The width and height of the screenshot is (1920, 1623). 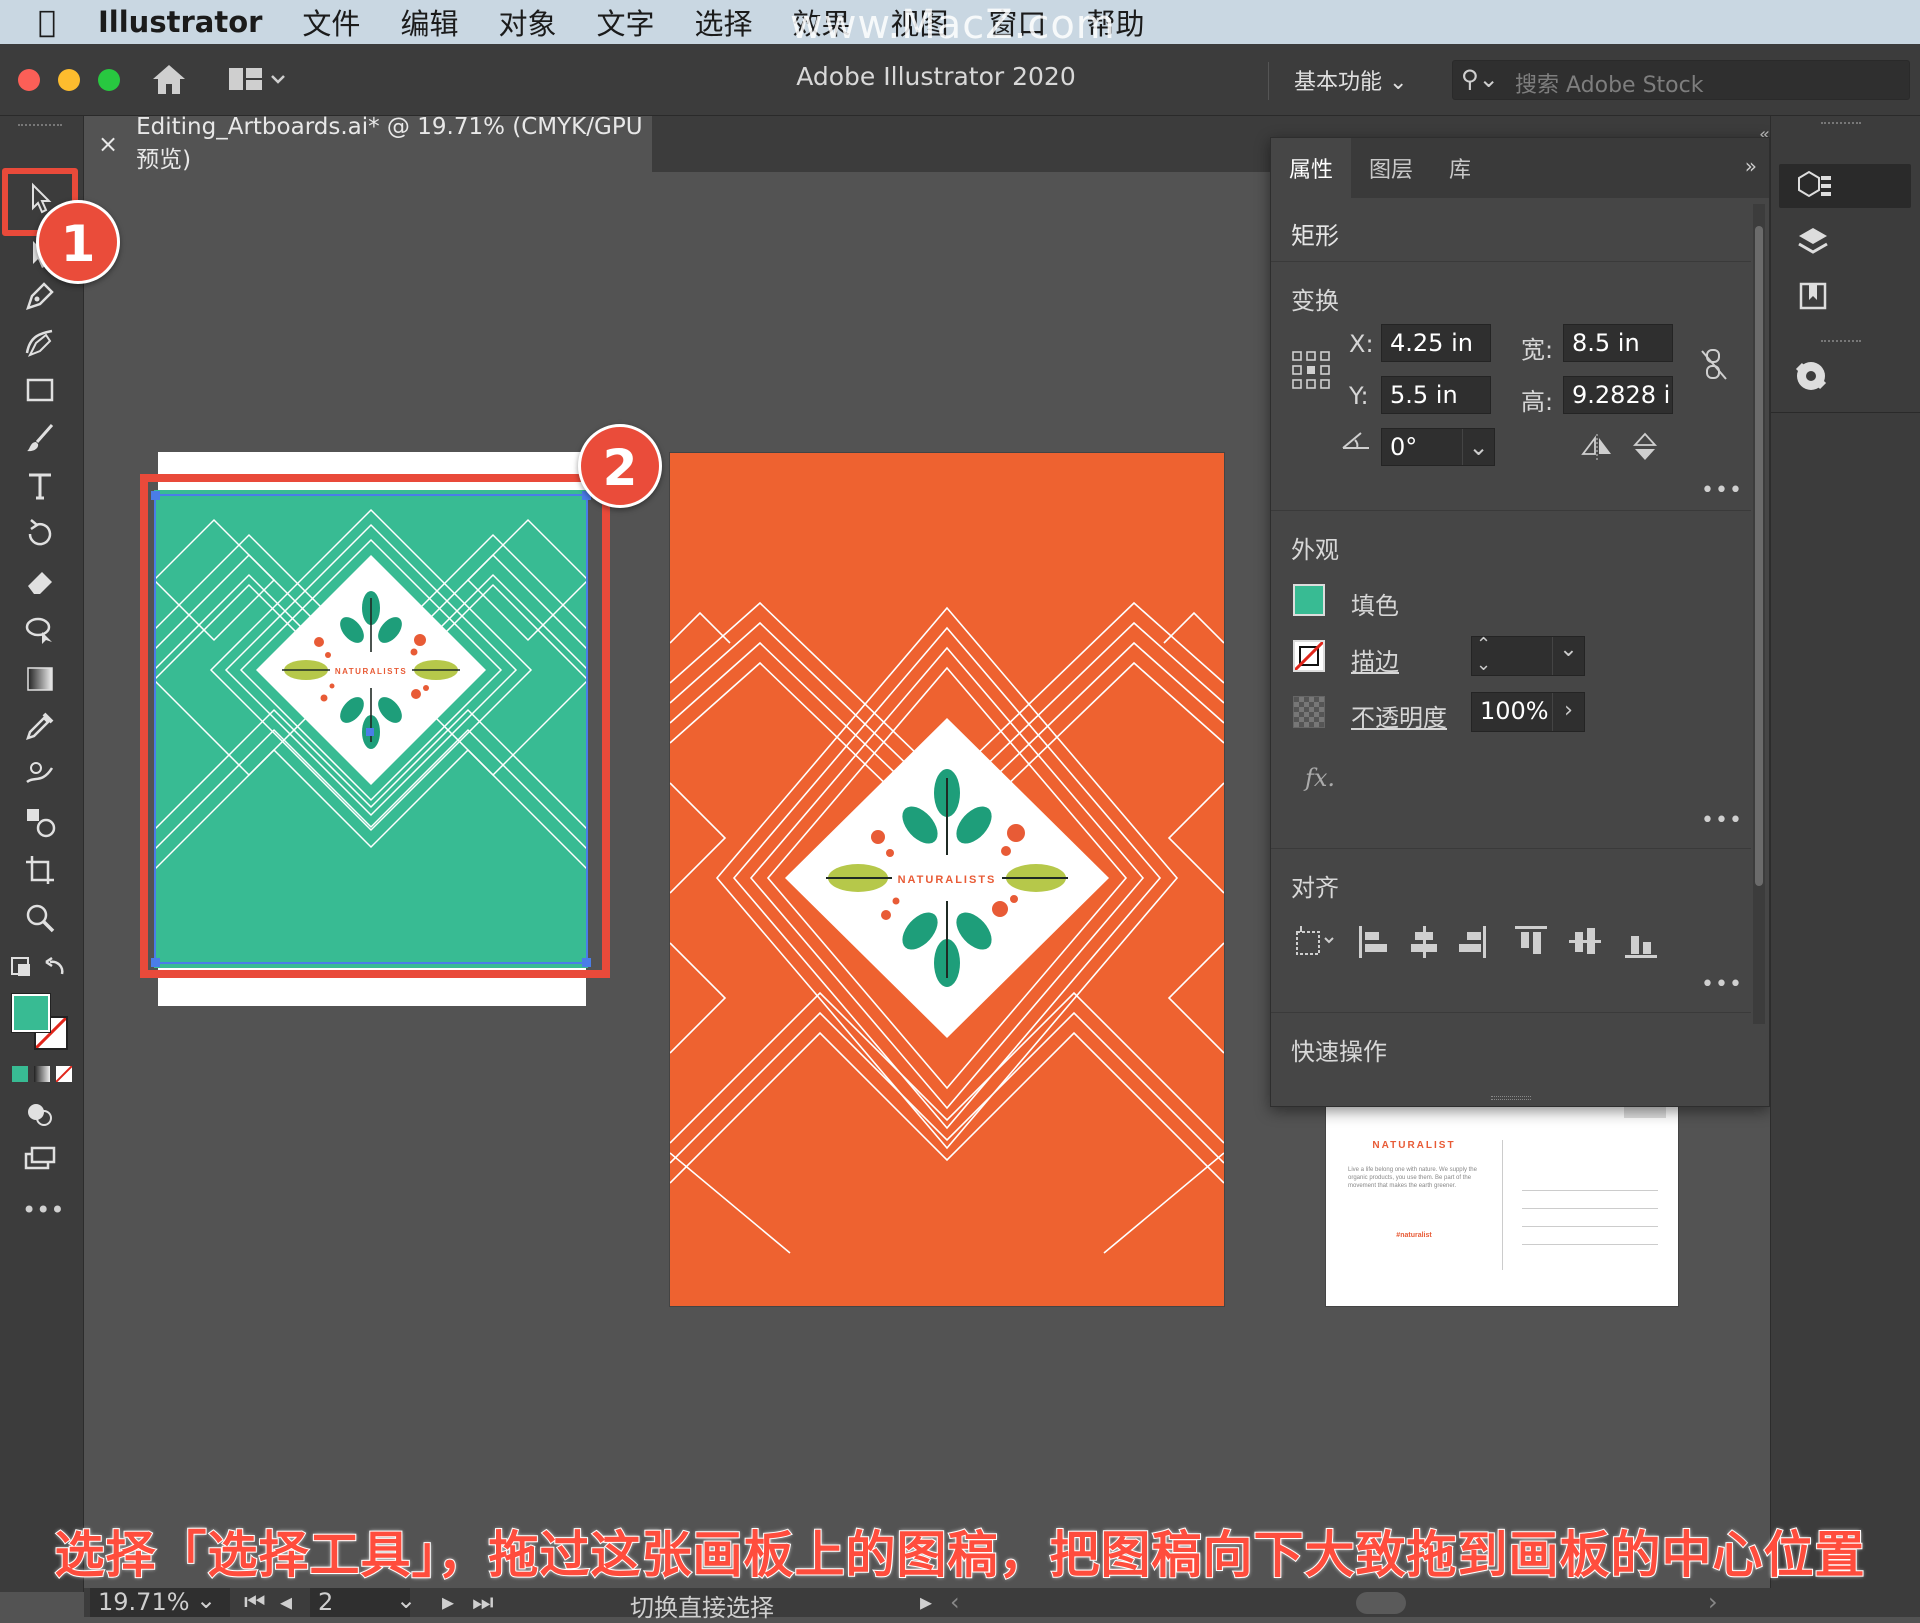 I want to click on menu-type: 文字, so click(x=625, y=22).